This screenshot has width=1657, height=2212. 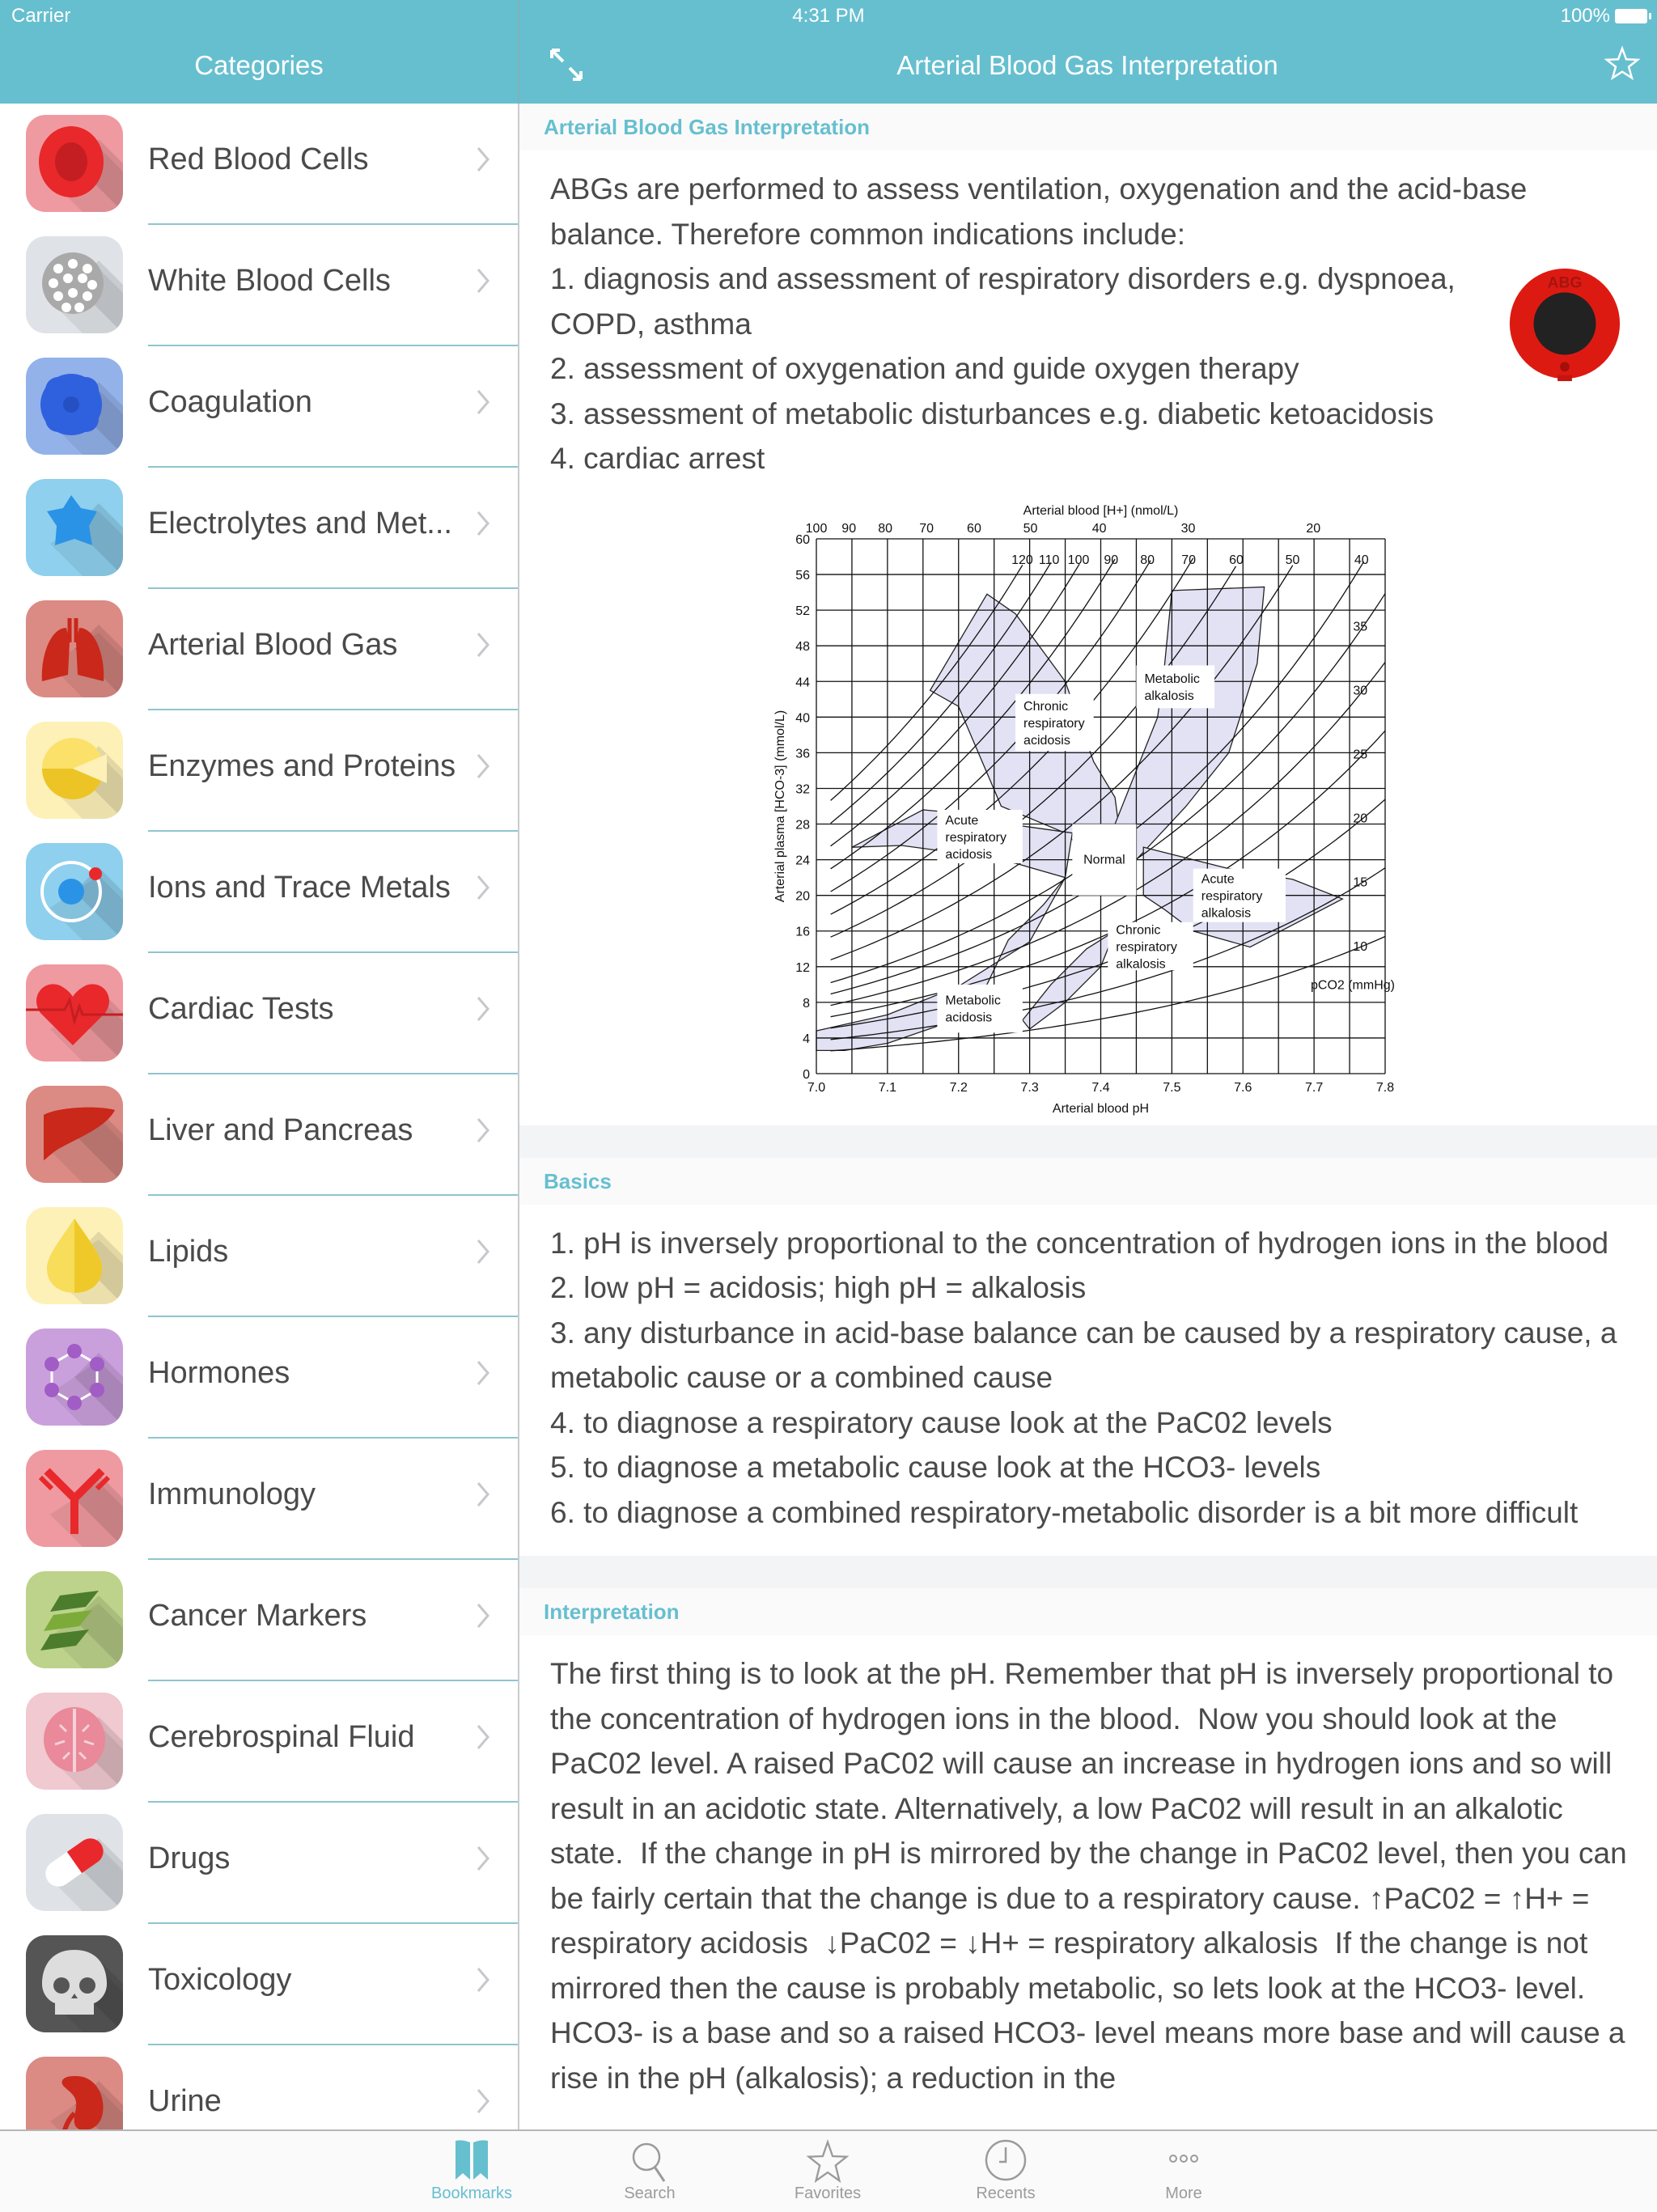 What do you see at coordinates (1138, 930) in the screenshot?
I see `region-label: Chronic` at bounding box center [1138, 930].